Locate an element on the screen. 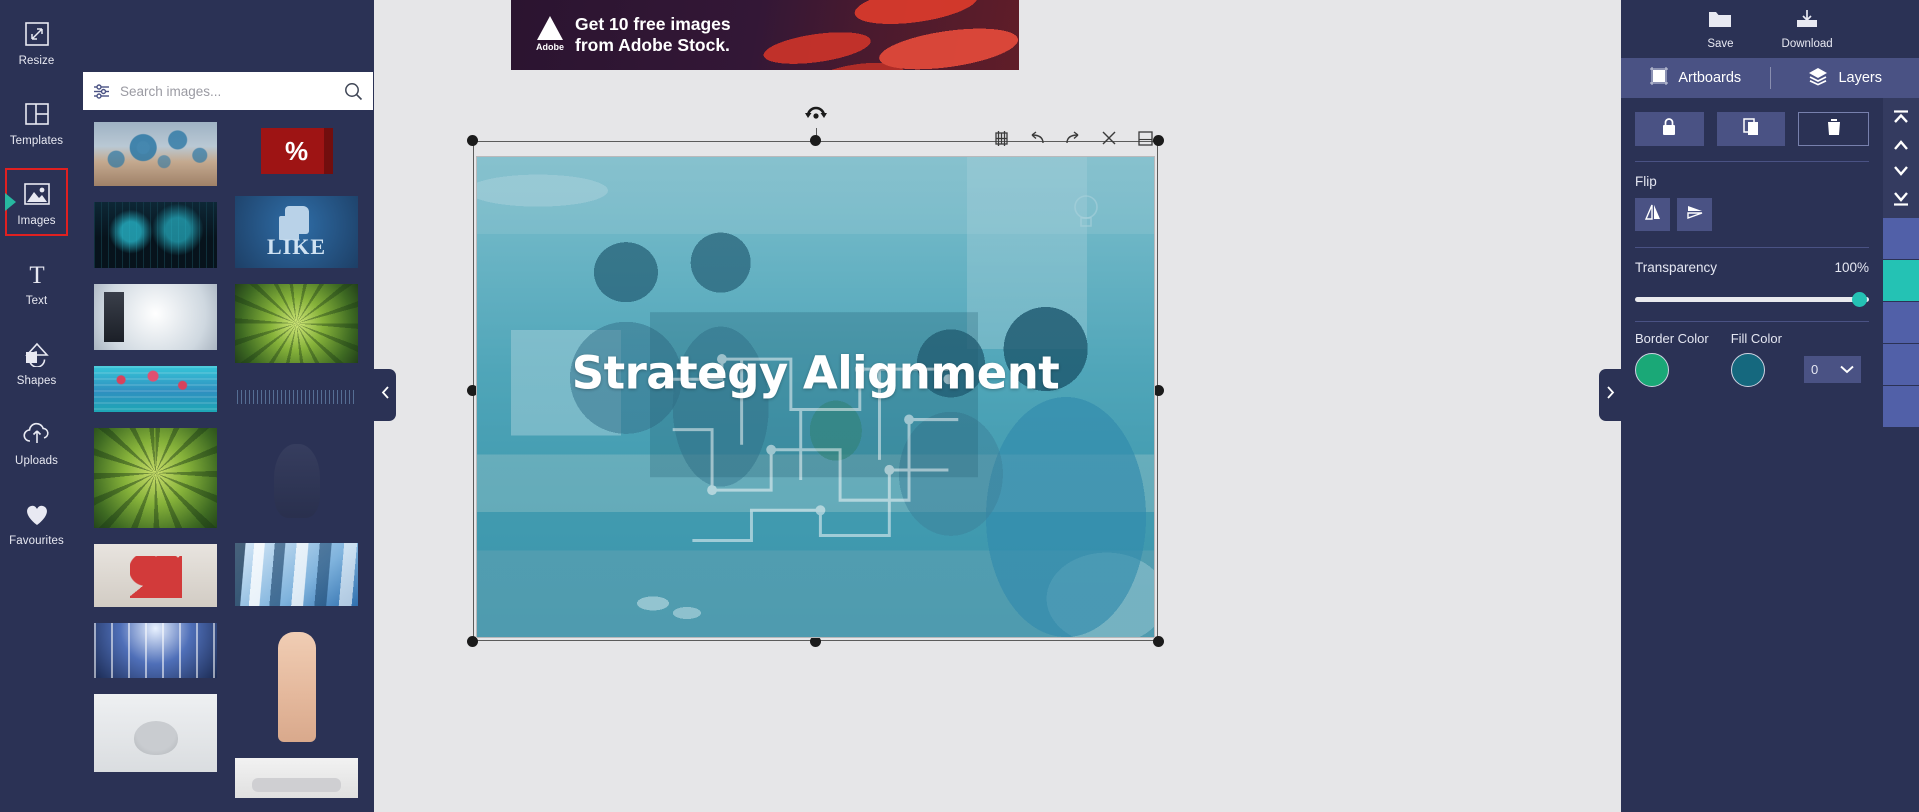  object-actions-row is located at coordinates (1752, 129).